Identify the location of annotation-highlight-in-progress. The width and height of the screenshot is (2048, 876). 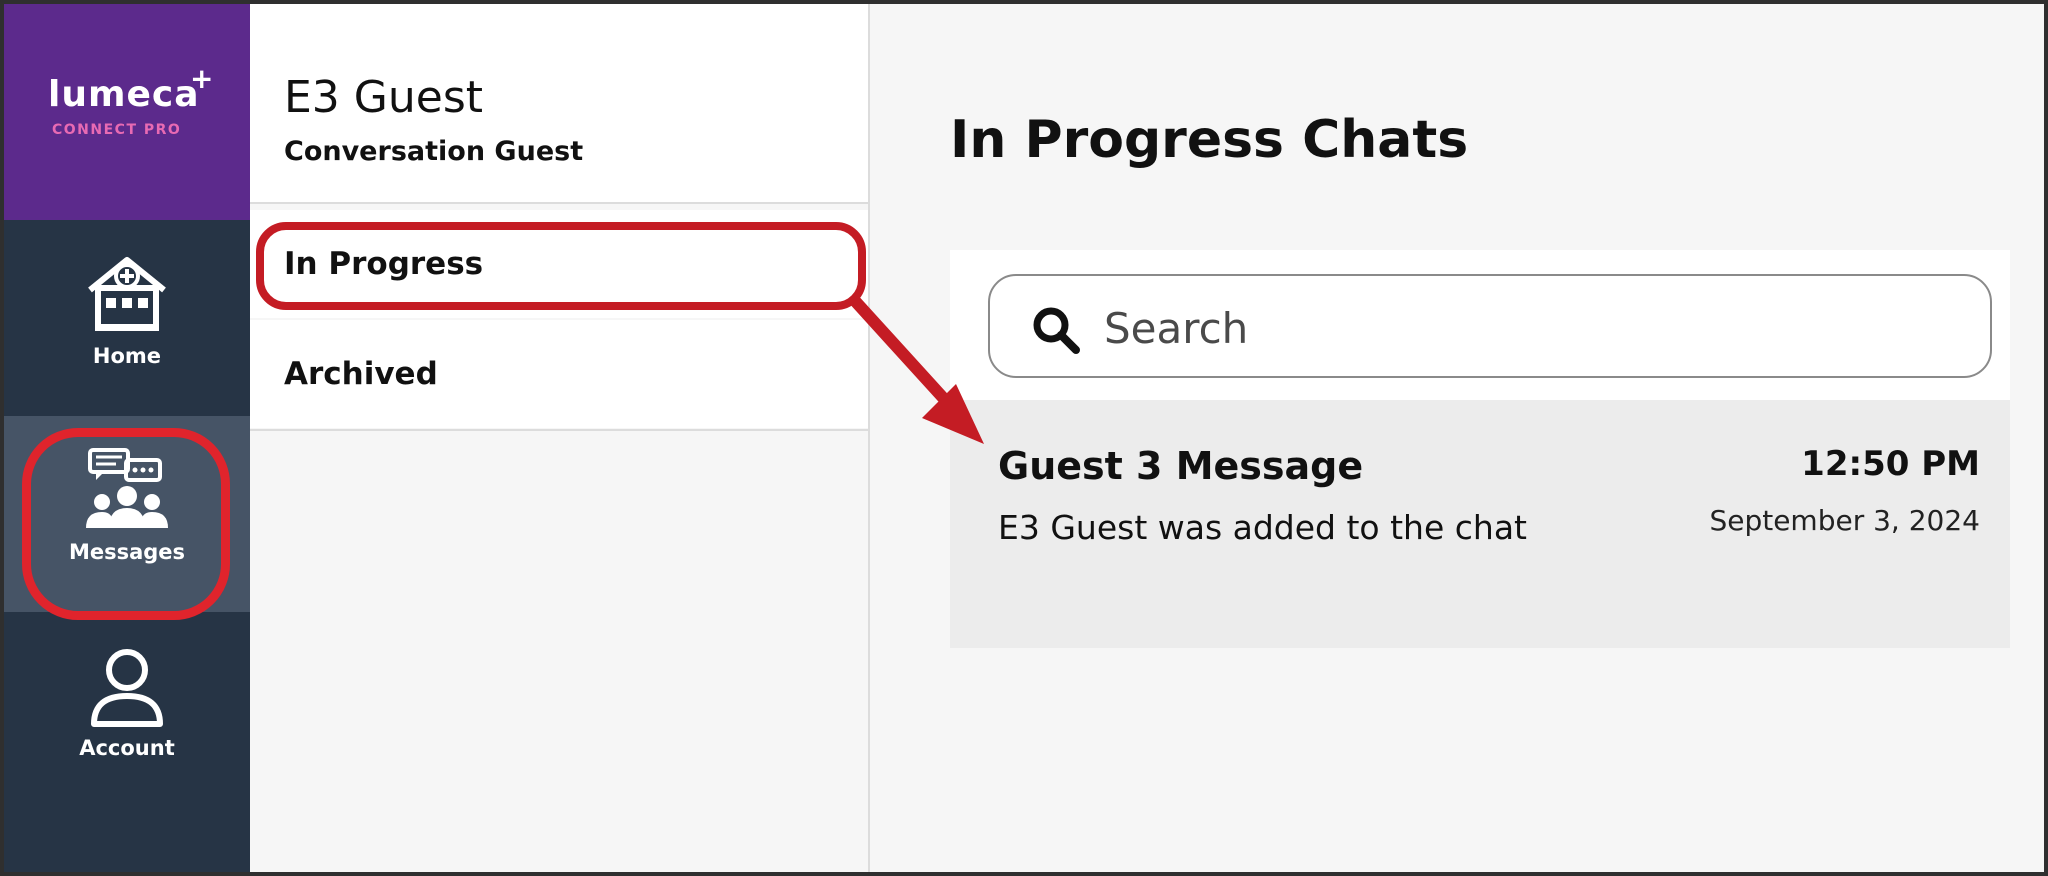
(561, 266).